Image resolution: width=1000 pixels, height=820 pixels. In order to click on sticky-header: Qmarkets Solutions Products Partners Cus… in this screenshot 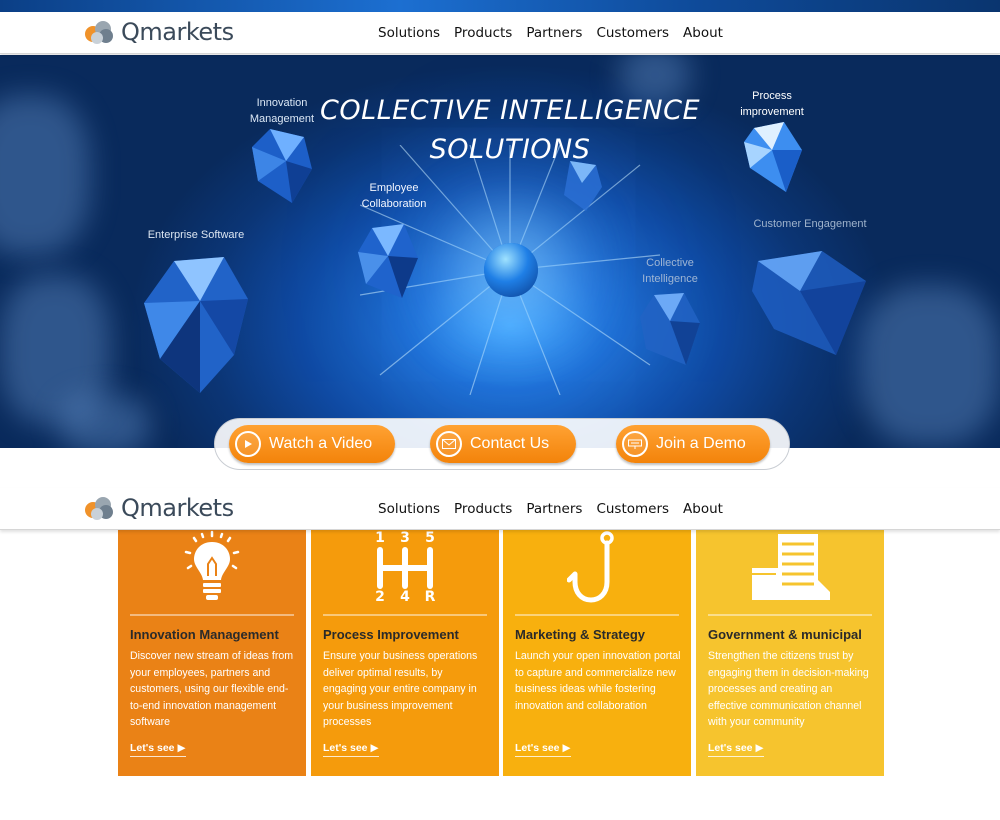, I will do `click(500, 509)`.